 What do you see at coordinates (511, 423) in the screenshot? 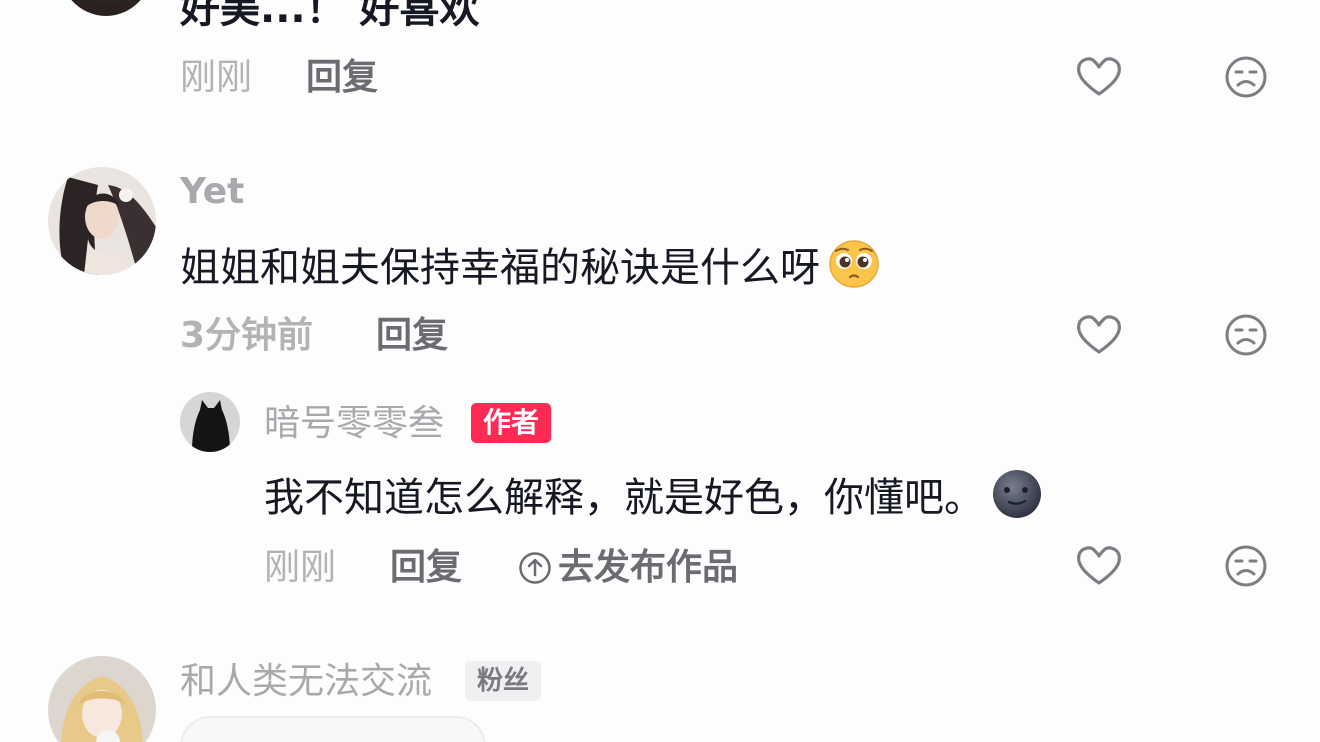
I see `author-badge: 作者` at bounding box center [511, 423].